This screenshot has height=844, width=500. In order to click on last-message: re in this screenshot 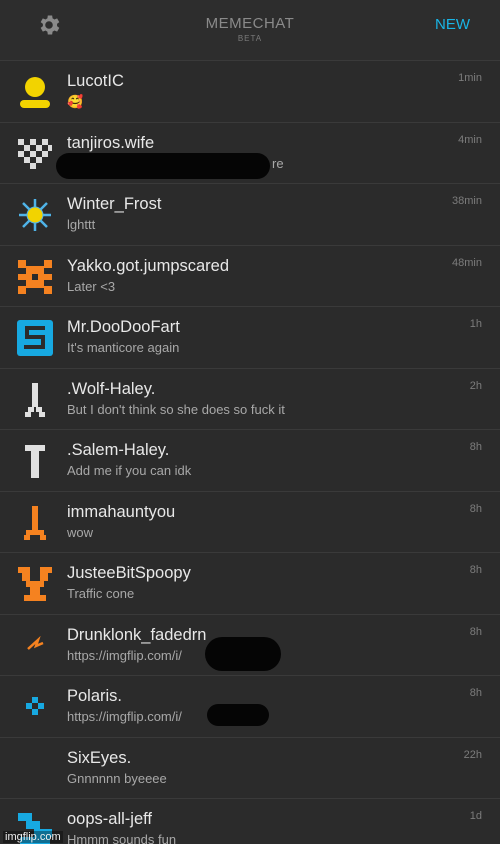, I will do `click(278, 163)`.